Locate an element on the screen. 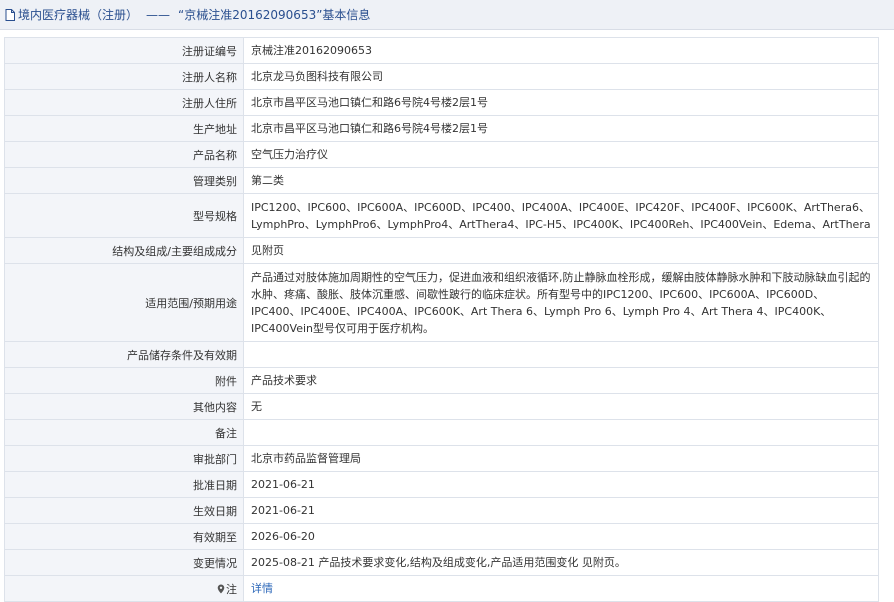 The width and height of the screenshot is (894, 602). row-value: 见附页 is located at coordinates (561, 250).